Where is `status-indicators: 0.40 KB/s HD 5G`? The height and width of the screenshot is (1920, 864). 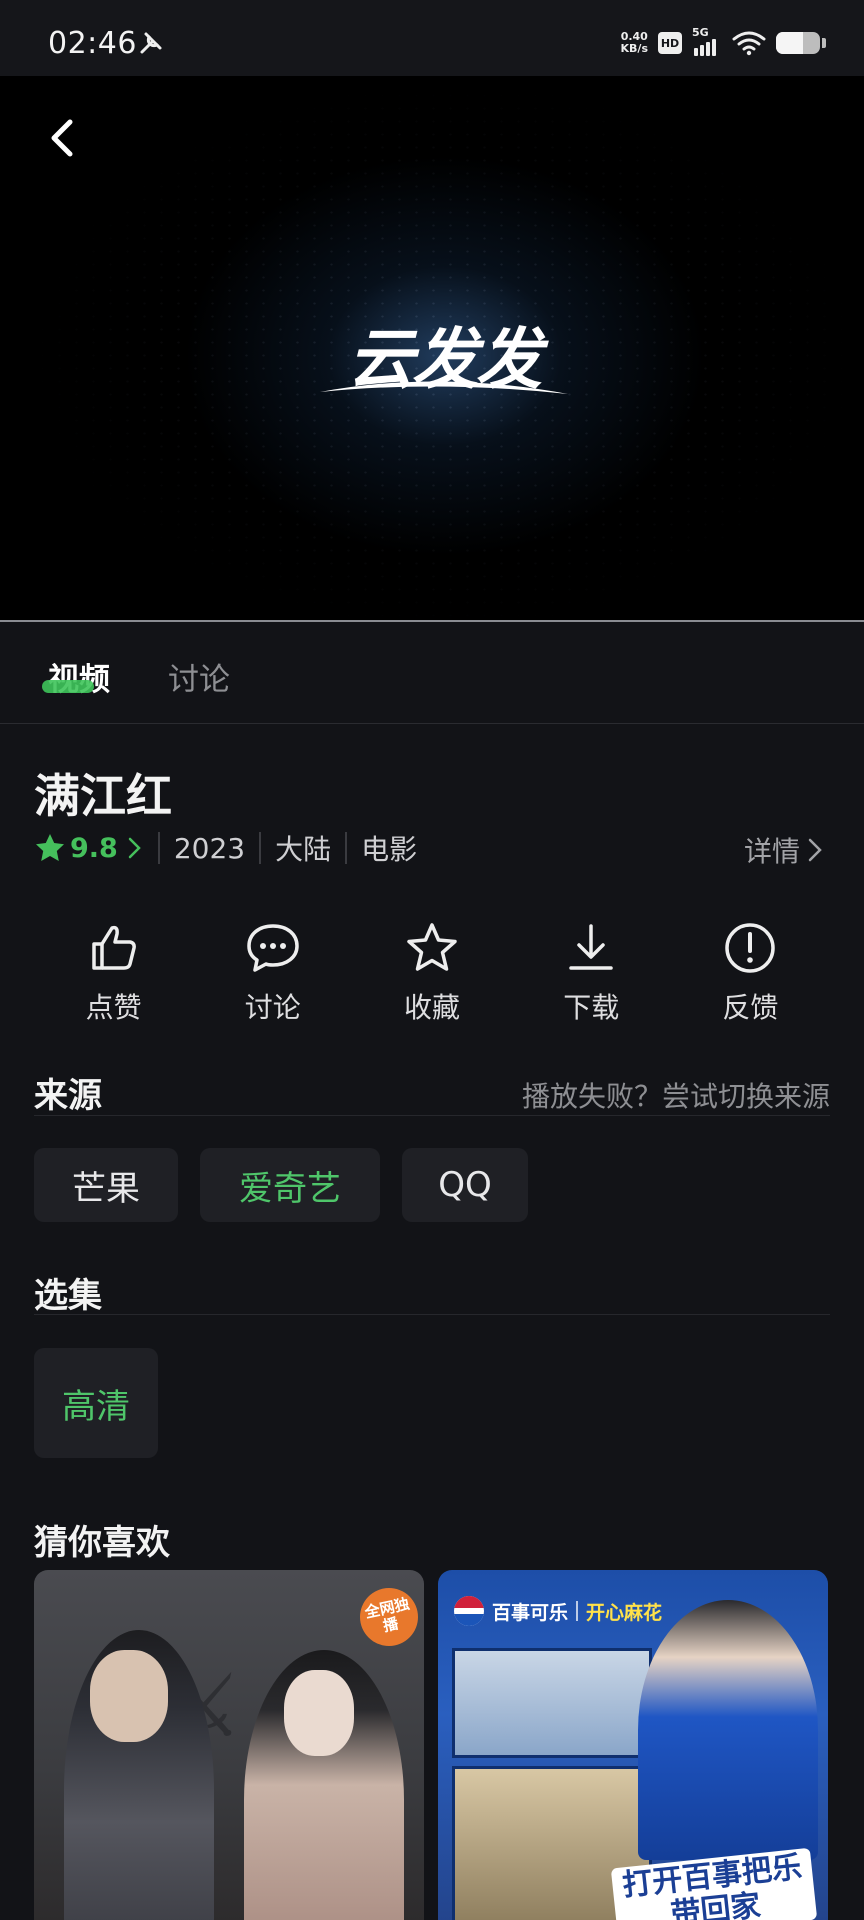 status-indicators: 0.40 KB/s HD 5G is located at coordinates (723, 42).